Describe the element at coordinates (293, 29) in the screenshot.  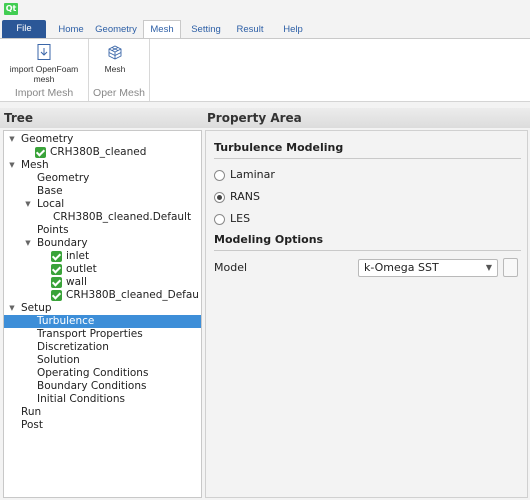
I see `tab-help: Help` at that location.